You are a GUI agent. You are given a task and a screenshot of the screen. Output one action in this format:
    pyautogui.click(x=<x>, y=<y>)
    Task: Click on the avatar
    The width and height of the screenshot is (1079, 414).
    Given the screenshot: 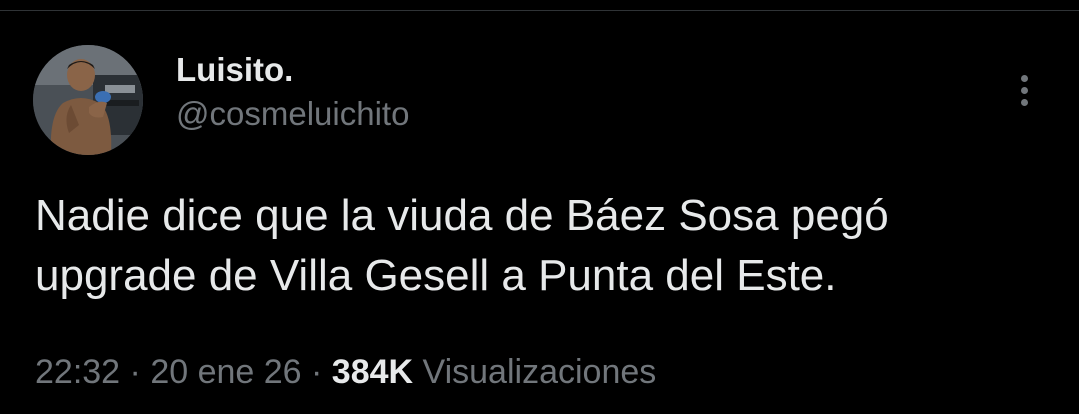 What is the action you would take?
    pyautogui.click(x=88, y=100)
    